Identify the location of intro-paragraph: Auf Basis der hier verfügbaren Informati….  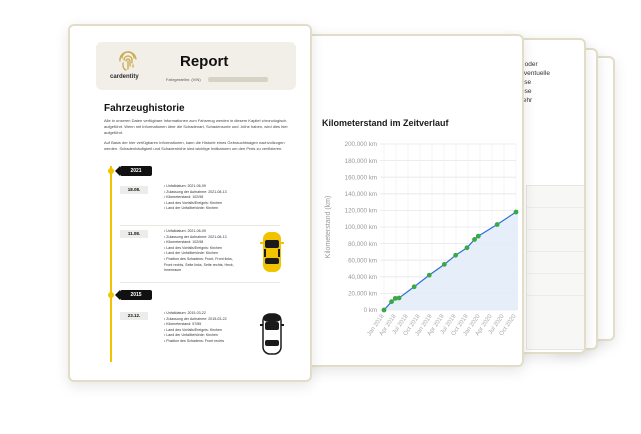
(194, 145).